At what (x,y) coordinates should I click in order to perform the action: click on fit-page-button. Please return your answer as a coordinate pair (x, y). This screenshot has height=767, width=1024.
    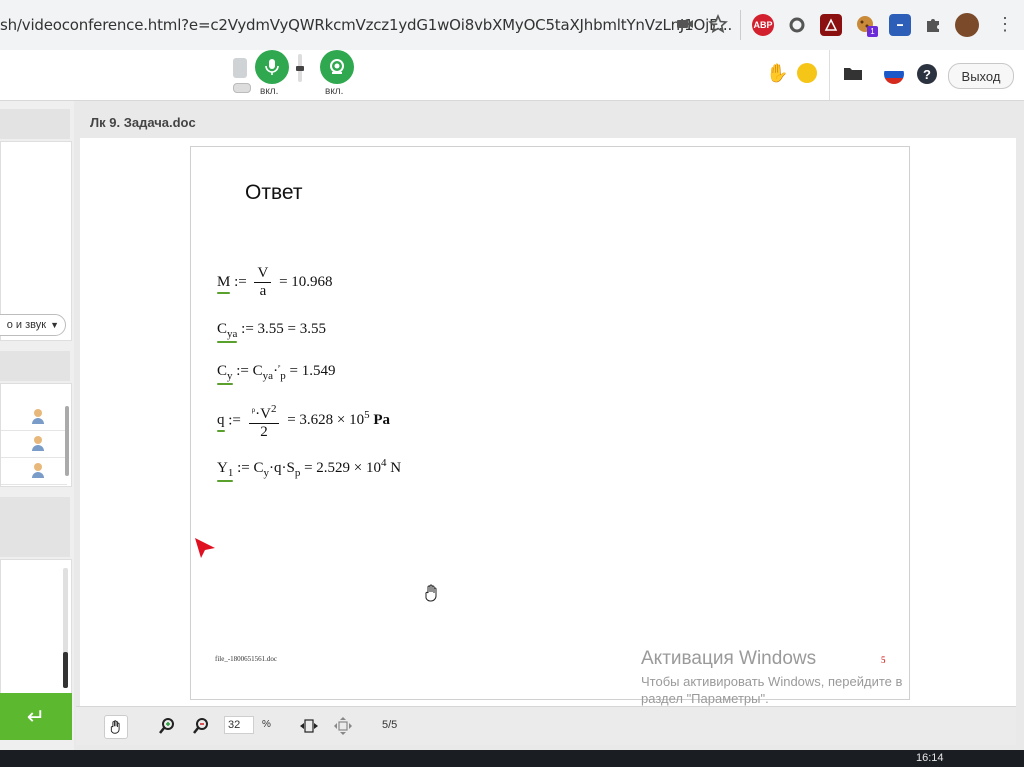
    Looking at the image, I should click on (343, 726).